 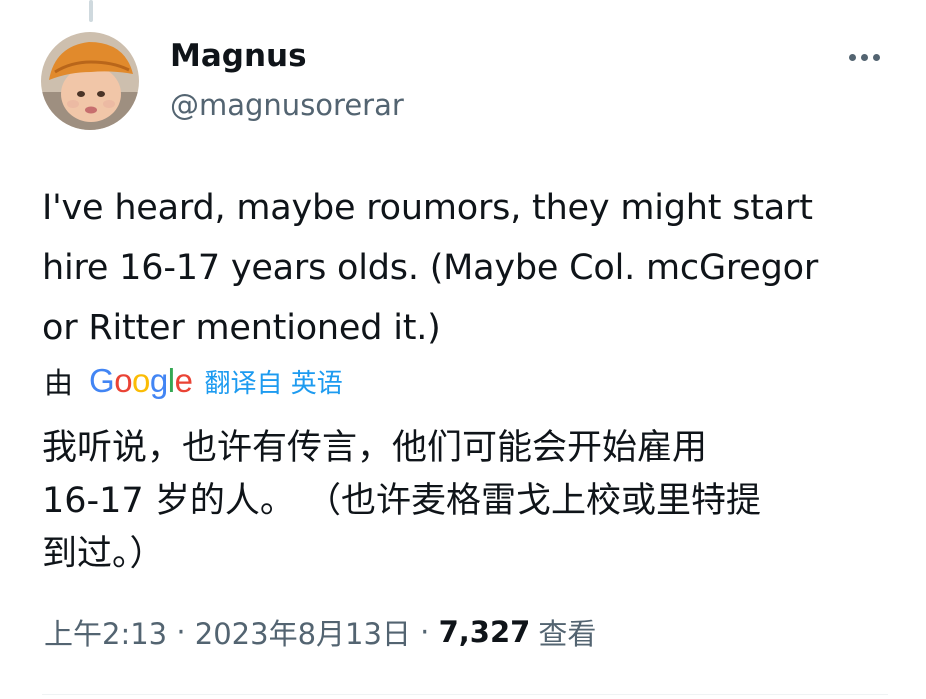 What do you see at coordinates (241, 328) in the screenshot?
I see `tweet-text-line: or Ritter mentioned it.)` at bounding box center [241, 328].